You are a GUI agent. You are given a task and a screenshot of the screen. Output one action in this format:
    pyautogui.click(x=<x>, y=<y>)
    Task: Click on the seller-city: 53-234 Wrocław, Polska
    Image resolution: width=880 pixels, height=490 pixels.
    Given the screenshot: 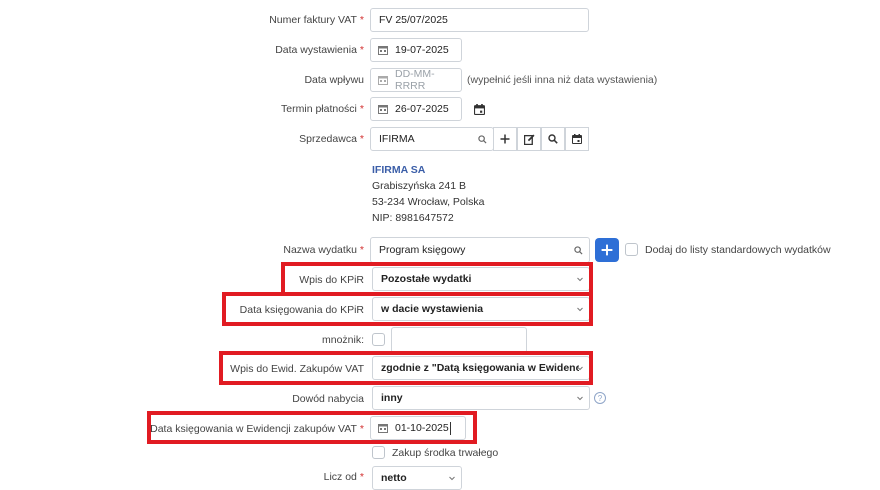 What is the action you would take?
    pyautogui.click(x=428, y=202)
    